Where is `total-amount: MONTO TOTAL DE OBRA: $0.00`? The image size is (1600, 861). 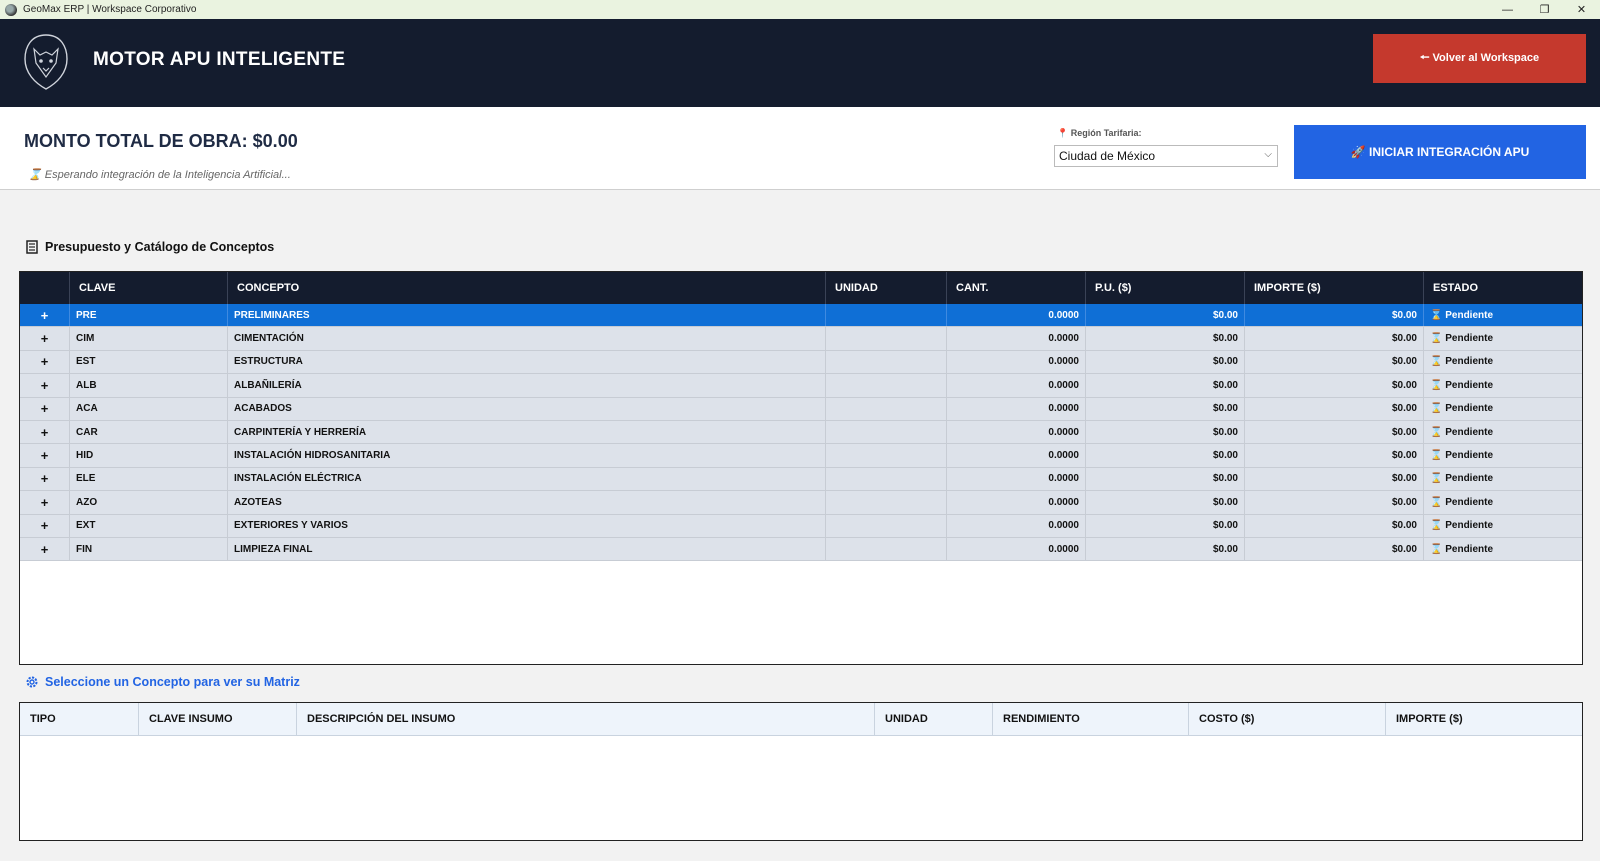 total-amount: MONTO TOTAL DE OBRA: $0.00 is located at coordinates (161, 141).